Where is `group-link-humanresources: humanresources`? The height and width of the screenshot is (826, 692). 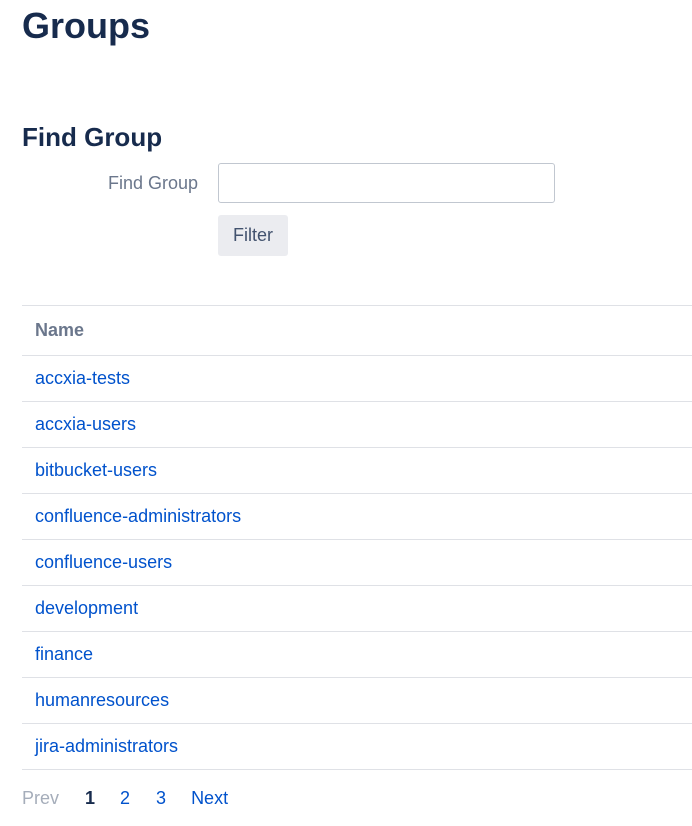 group-link-humanresources: humanresources is located at coordinates (102, 700).